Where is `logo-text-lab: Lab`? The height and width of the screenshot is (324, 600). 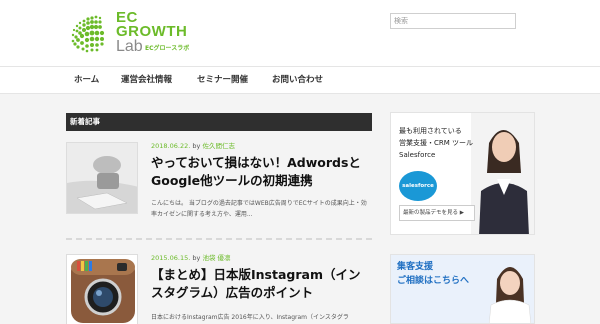 logo-text-lab: Lab is located at coordinates (129, 46).